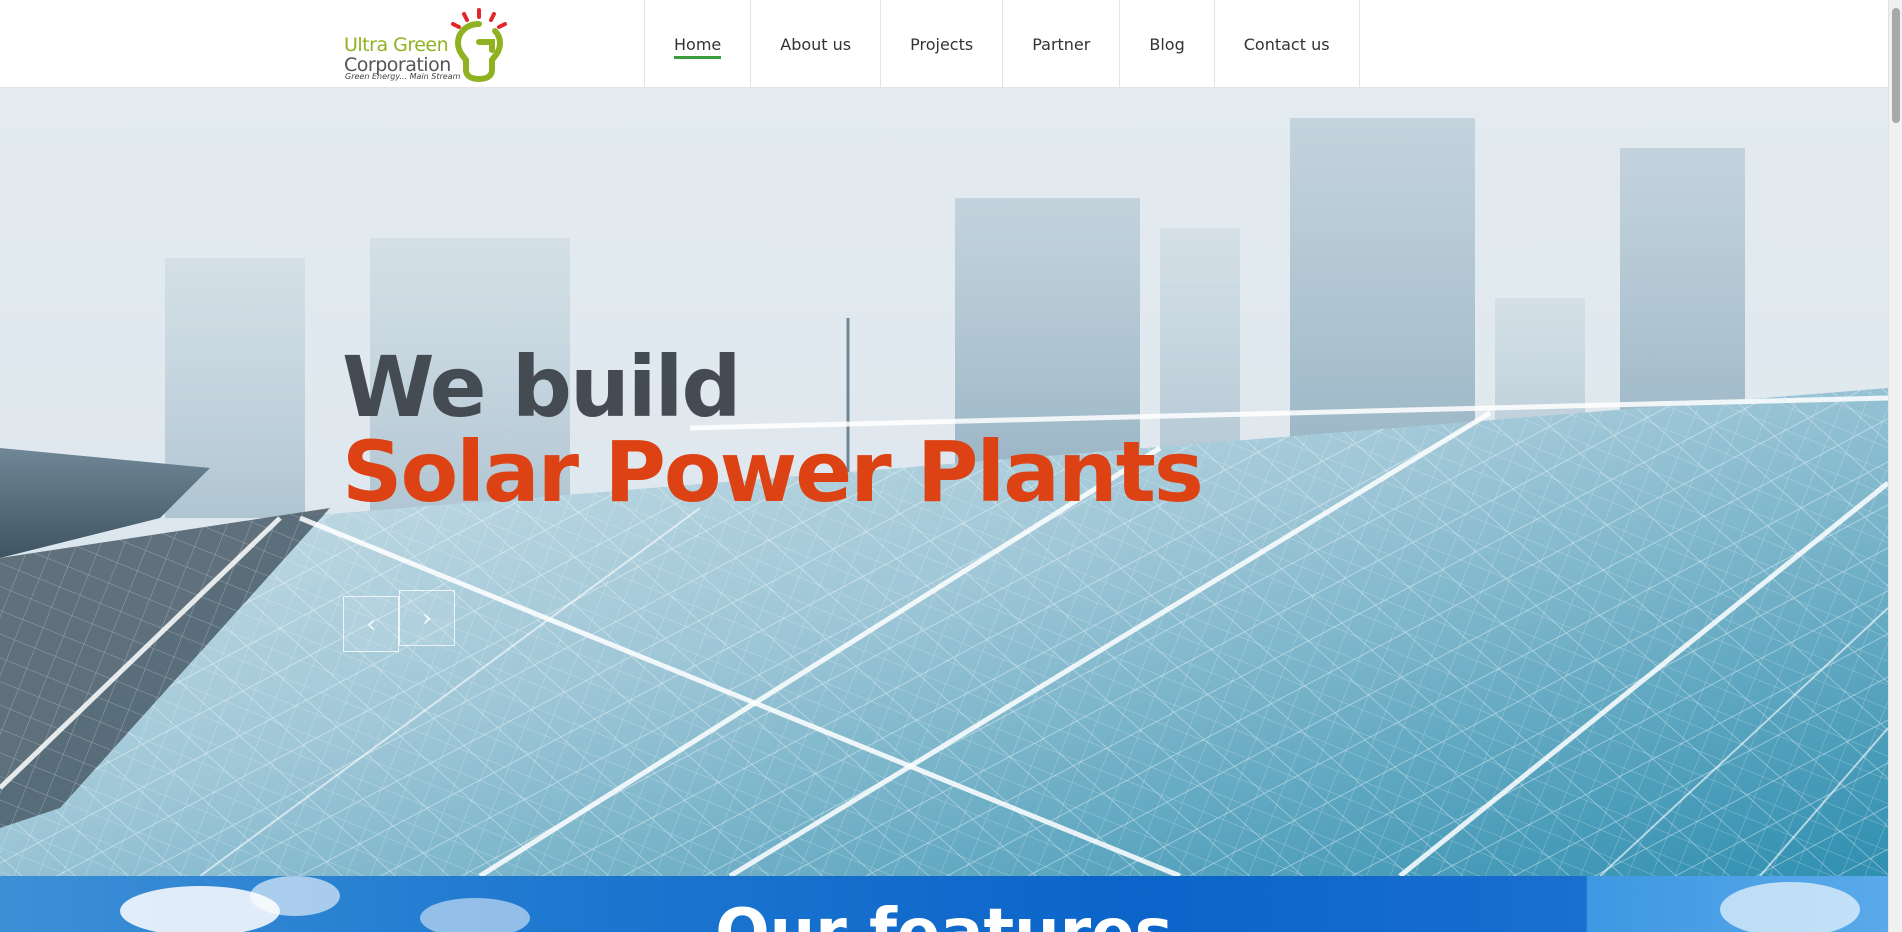  What do you see at coordinates (1895, 466) in the screenshot?
I see `page-scrollbar` at bounding box center [1895, 466].